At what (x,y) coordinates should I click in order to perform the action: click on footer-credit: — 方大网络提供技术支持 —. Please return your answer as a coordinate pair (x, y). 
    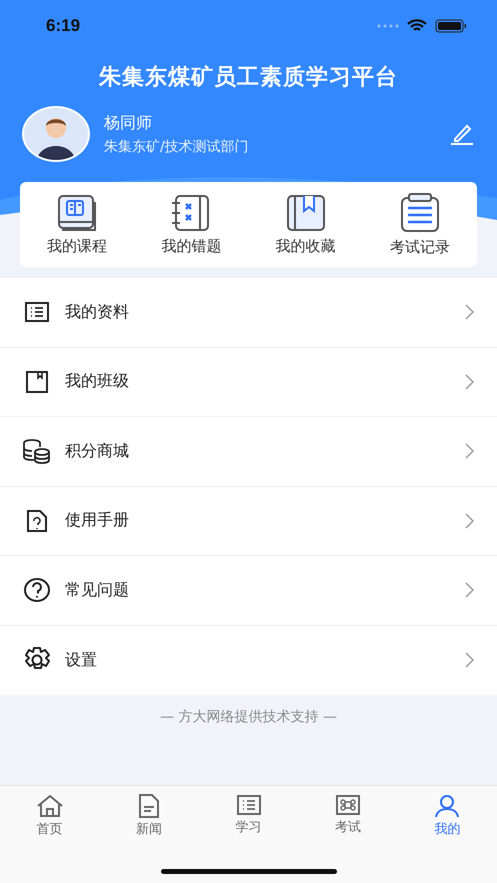
    Looking at the image, I should click on (248, 717).